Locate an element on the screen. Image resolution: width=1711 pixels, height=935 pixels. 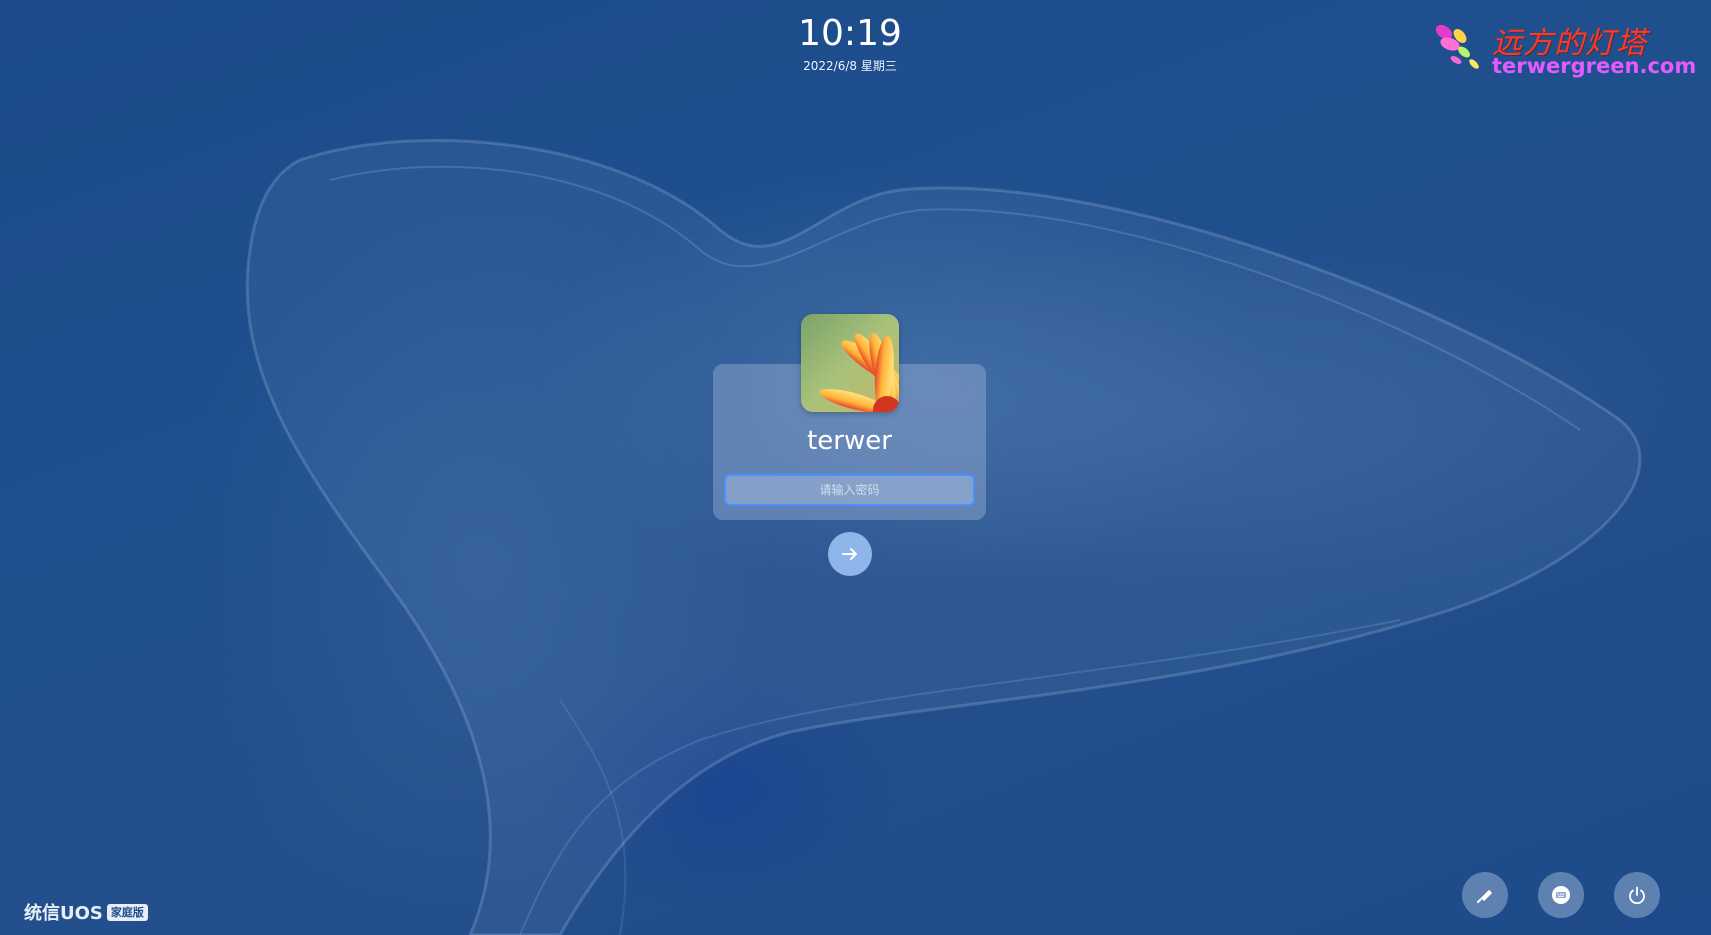
flower-avatar-icon is located at coordinates (850, 363).